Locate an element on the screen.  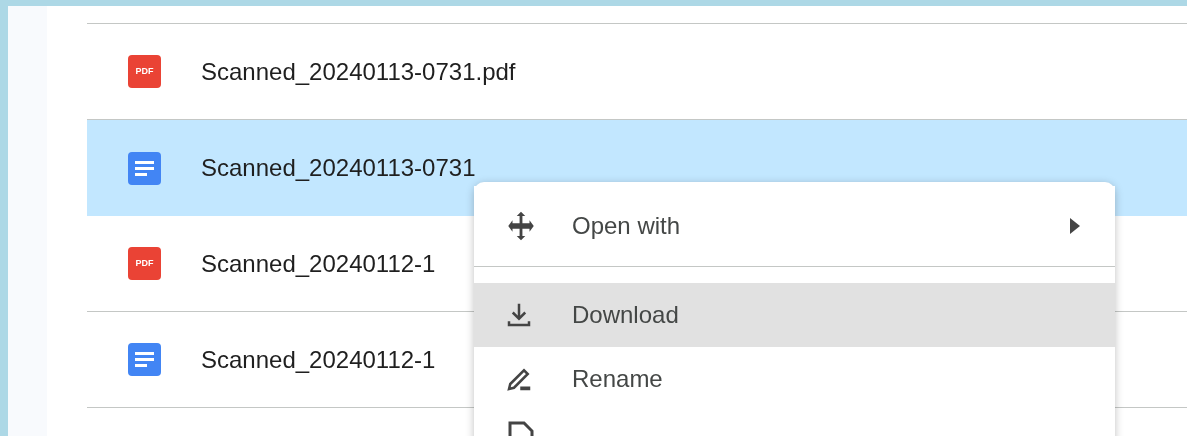
file-name: Scanned_20240113-0731 is located at coordinates (338, 168).